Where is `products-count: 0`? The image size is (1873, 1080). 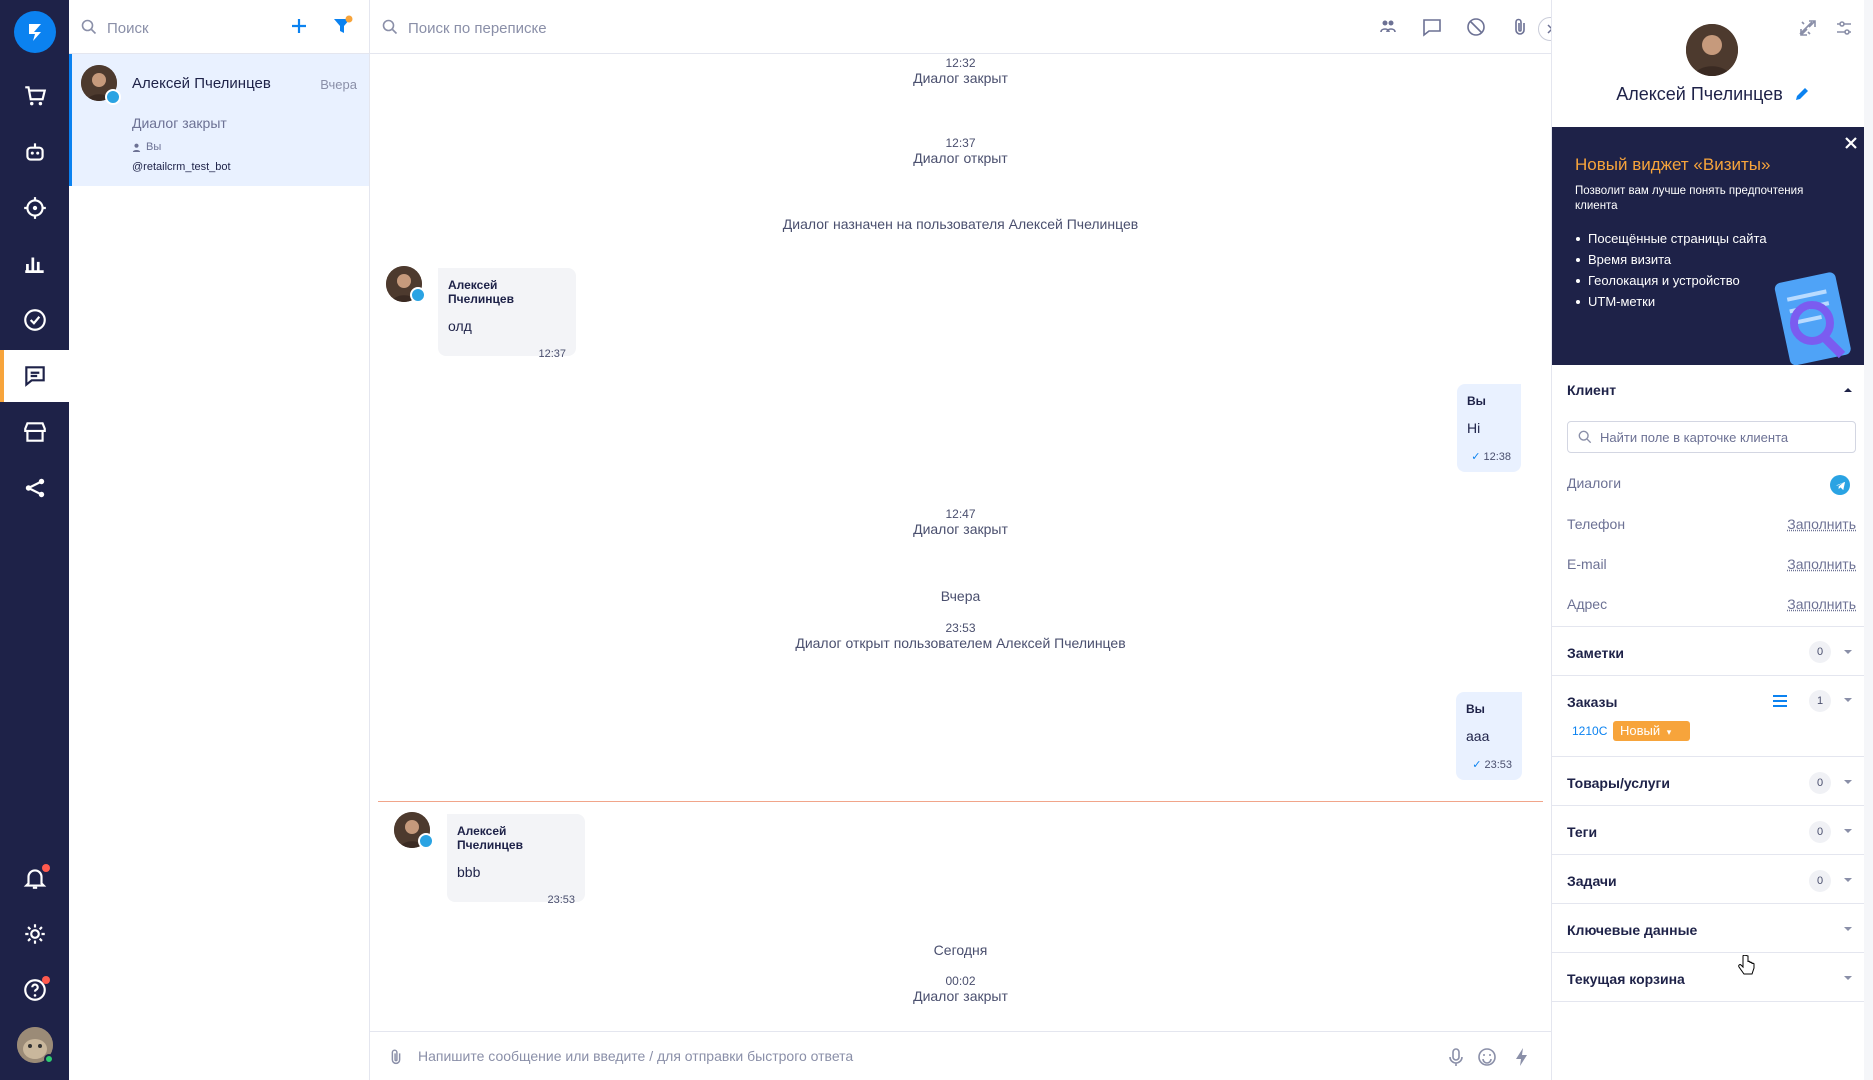
products-count: 0 is located at coordinates (1820, 783).